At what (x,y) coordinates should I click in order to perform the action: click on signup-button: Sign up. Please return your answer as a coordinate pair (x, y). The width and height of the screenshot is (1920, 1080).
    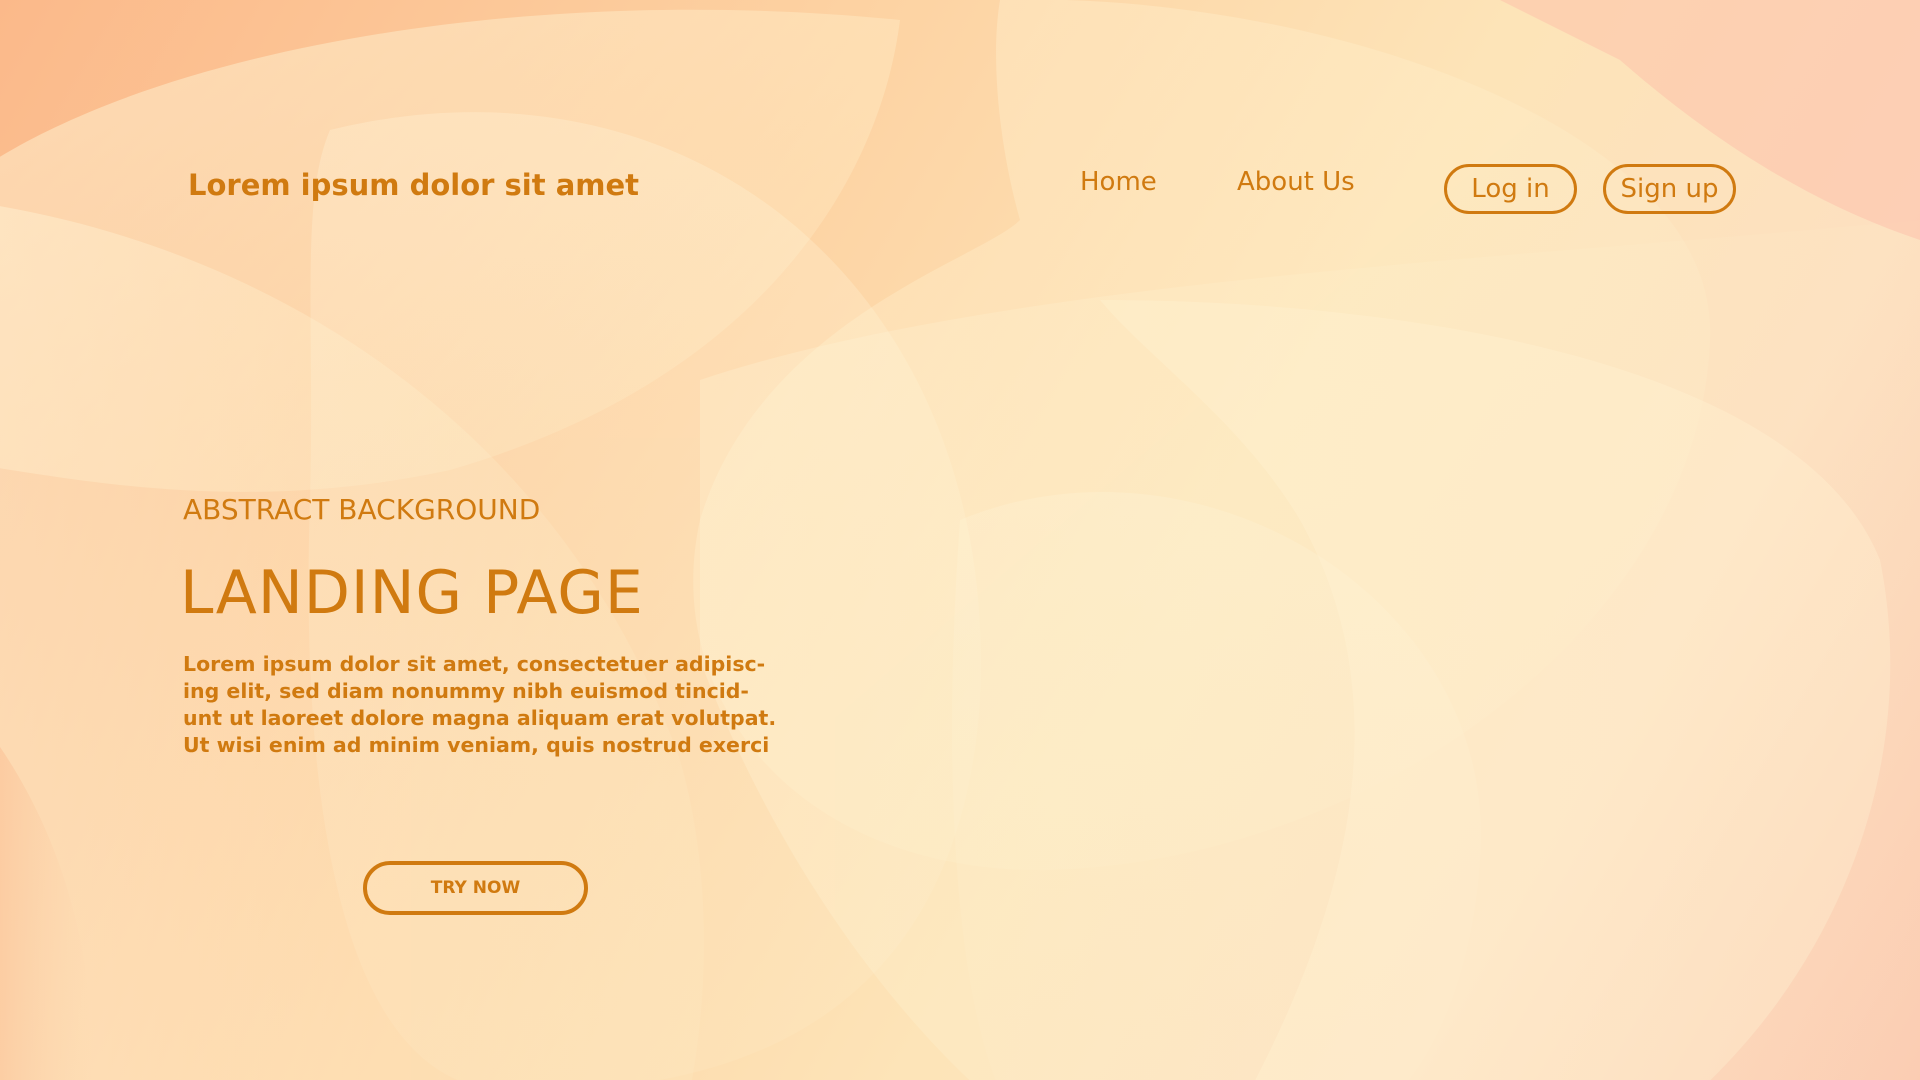
    Looking at the image, I should click on (1669, 189).